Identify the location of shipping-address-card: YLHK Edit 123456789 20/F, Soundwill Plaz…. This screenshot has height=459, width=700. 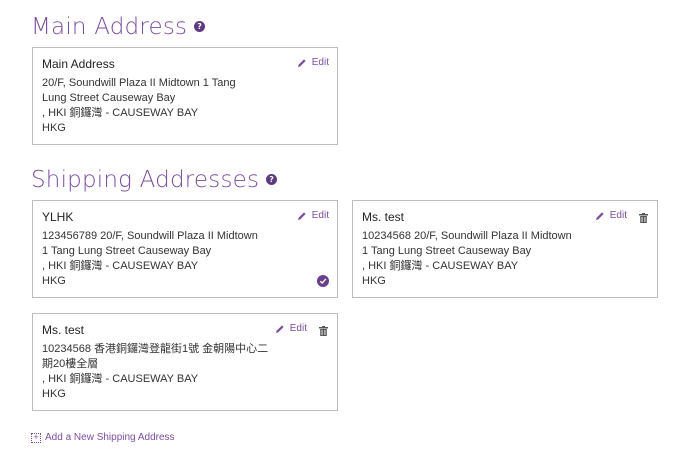
(185, 249).